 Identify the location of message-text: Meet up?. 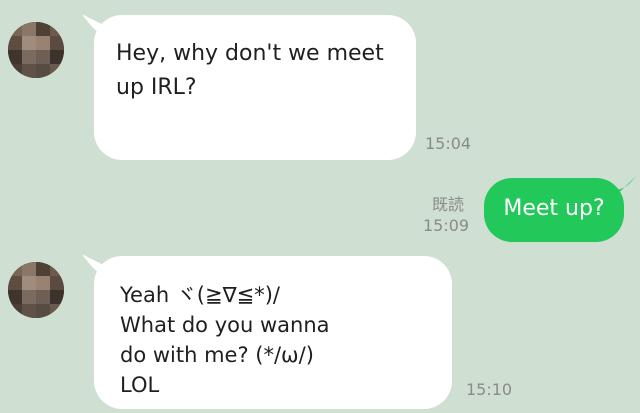
(554, 208).